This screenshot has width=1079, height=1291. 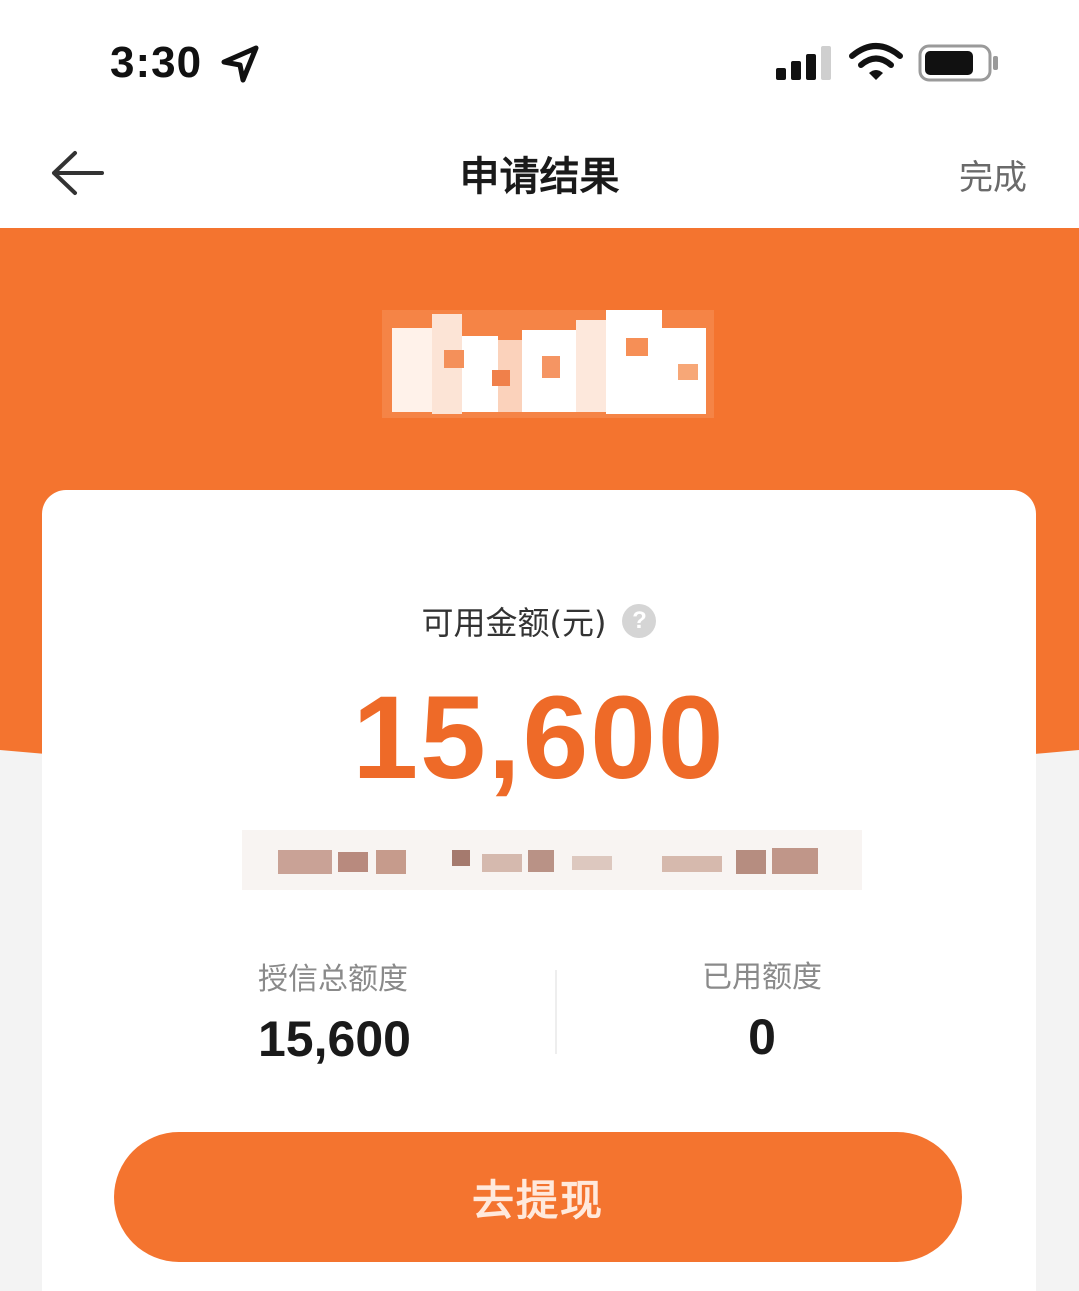 What do you see at coordinates (156, 62) in the screenshot?
I see `status-time: 3:30` at bounding box center [156, 62].